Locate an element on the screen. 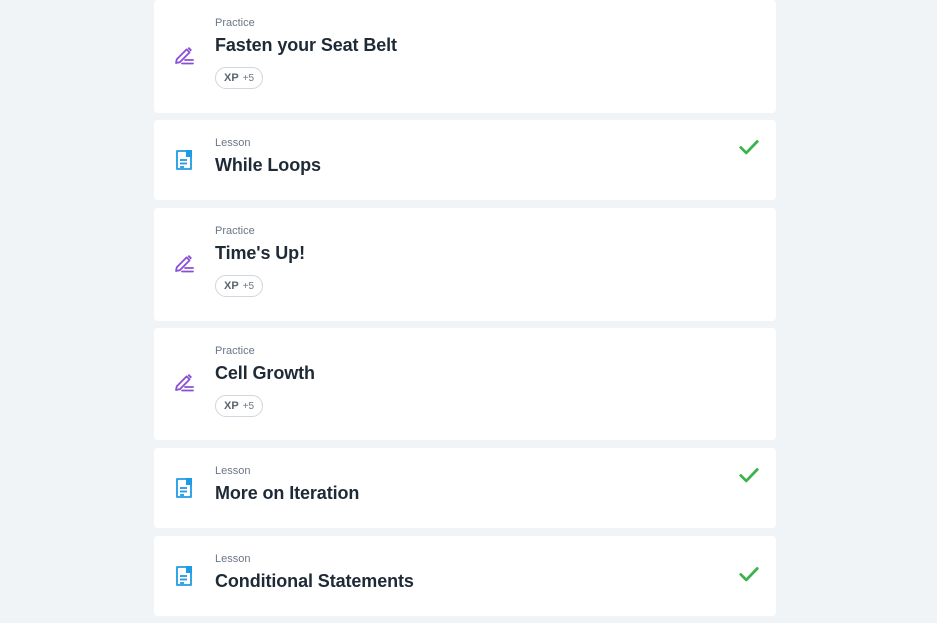  item-content: Lesson More on Iteration is located at coordinates (465, 484).